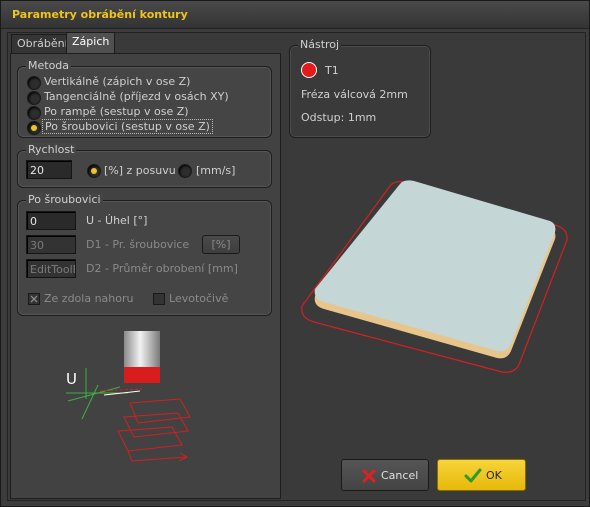 Image resolution: width=590 pixels, height=507 pixels. I want to click on tool-cutter-icon, so click(142, 375).